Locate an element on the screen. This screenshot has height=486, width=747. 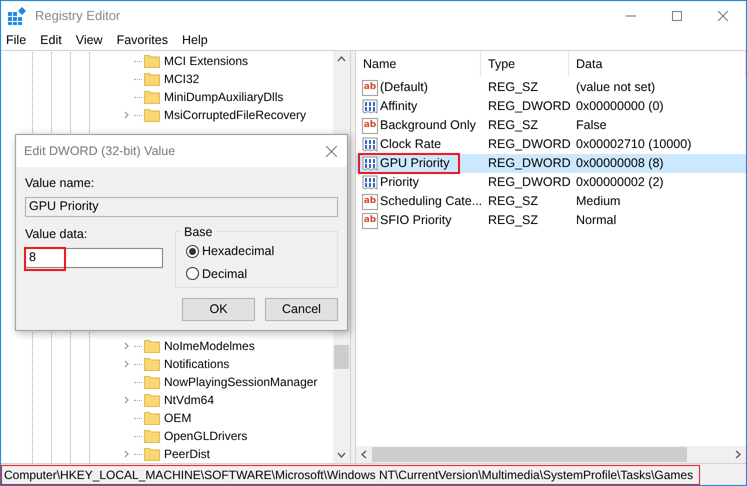
value-row: ab Background Only REG_SZ False is located at coordinates (551, 125).